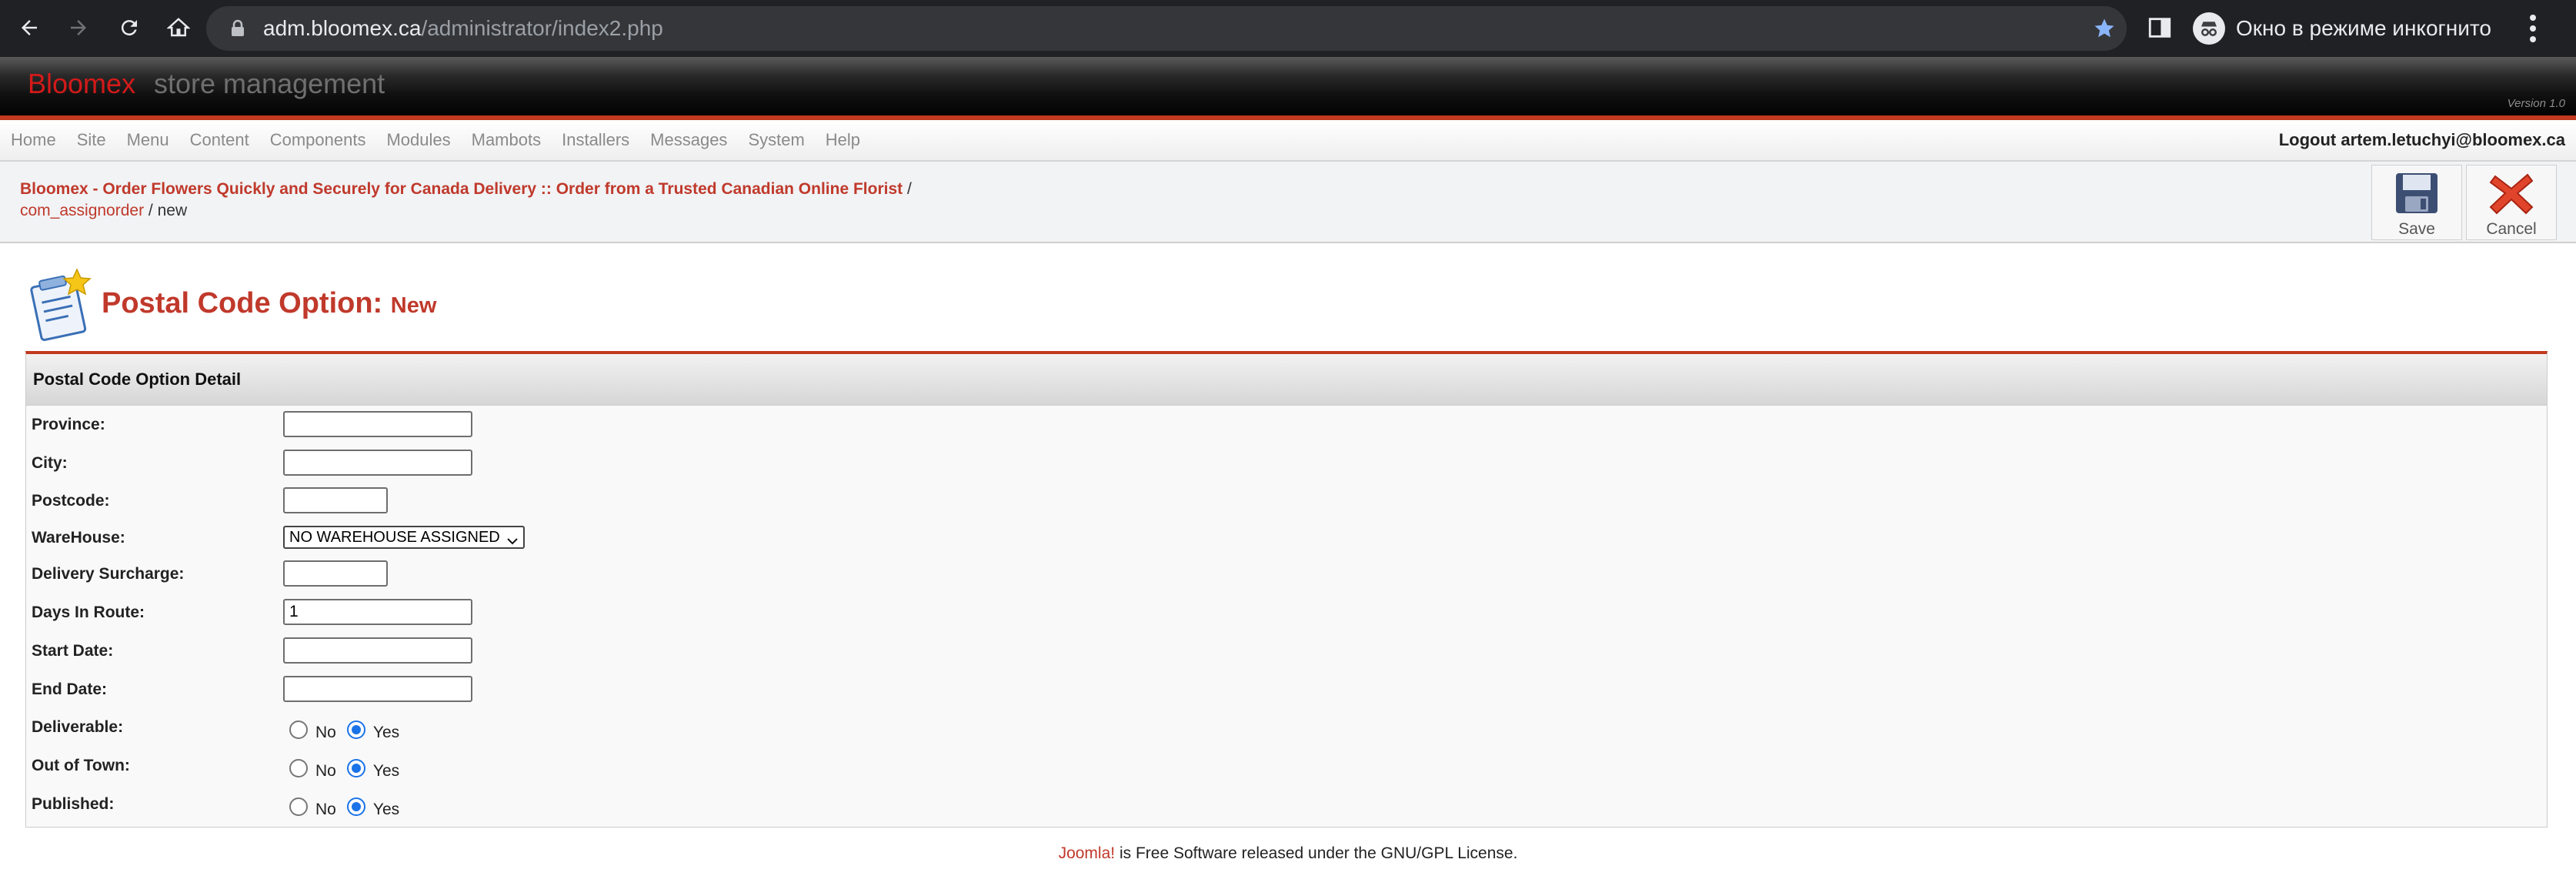 This screenshot has width=2576, height=876. I want to click on deliverable-yes-label: Yes, so click(386, 732).